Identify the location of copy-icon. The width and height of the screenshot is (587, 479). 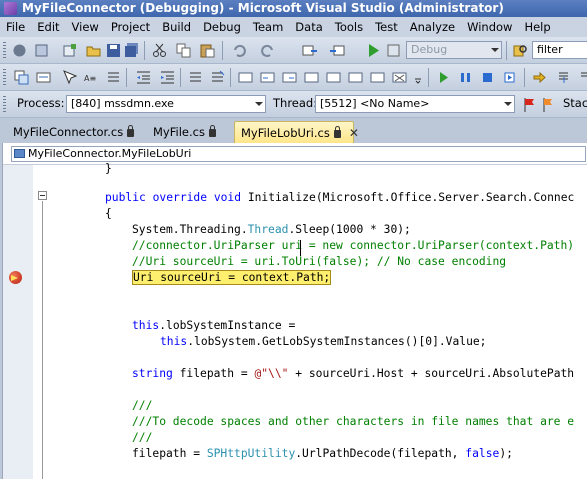
(183, 50).